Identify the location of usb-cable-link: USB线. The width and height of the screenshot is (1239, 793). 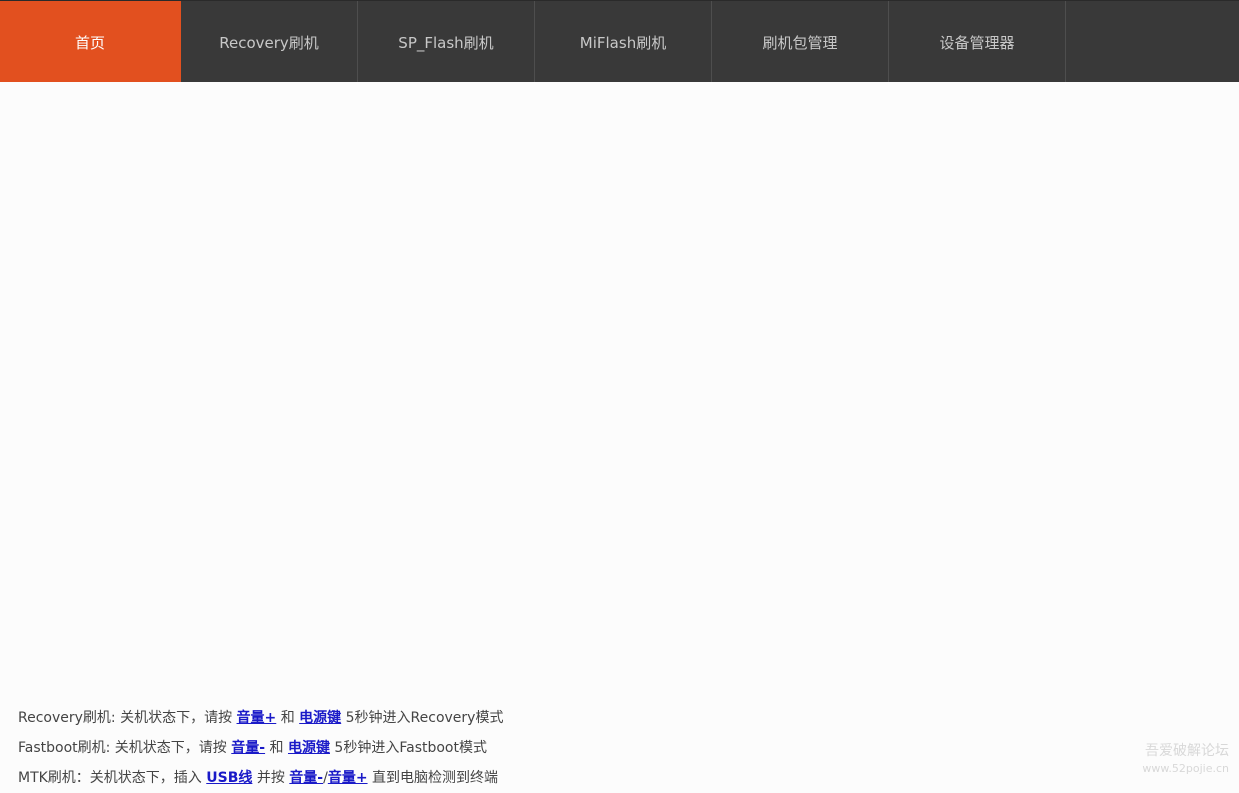
(229, 778).